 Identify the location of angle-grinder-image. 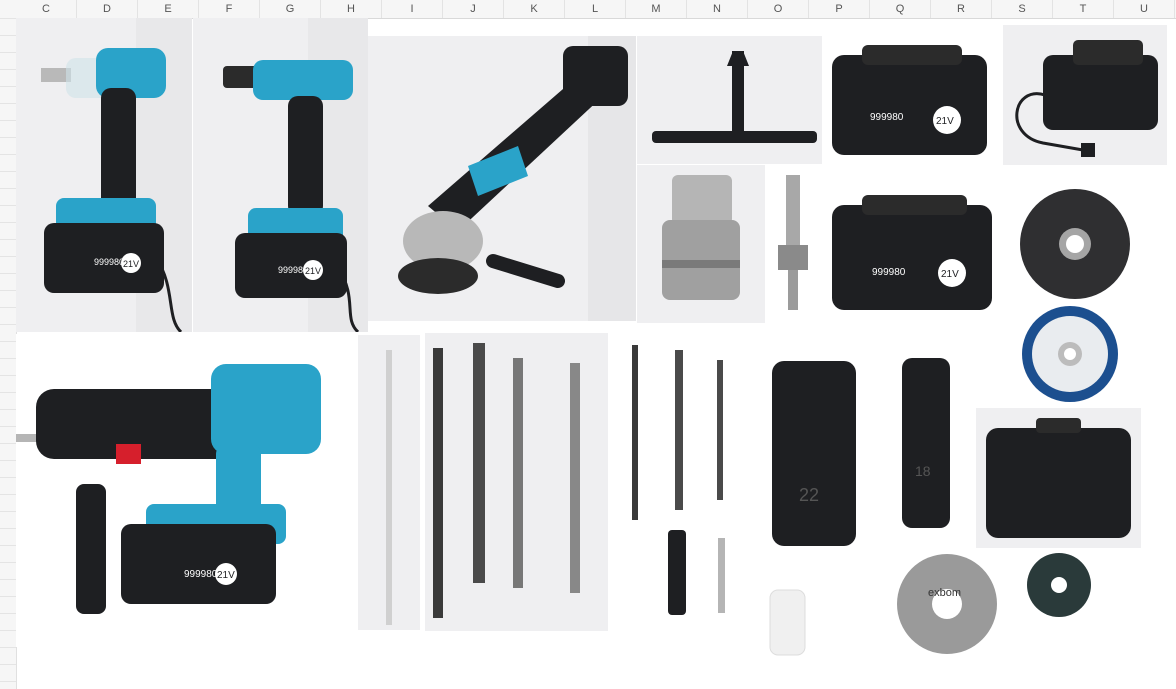
(502, 178).